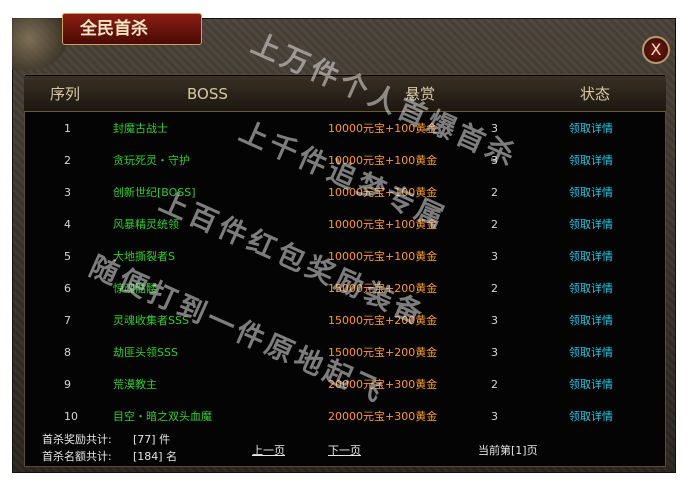  Describe the element at coordinates (114, 29) in the screenshot. I see `window-title: 全民首杀` at that location.